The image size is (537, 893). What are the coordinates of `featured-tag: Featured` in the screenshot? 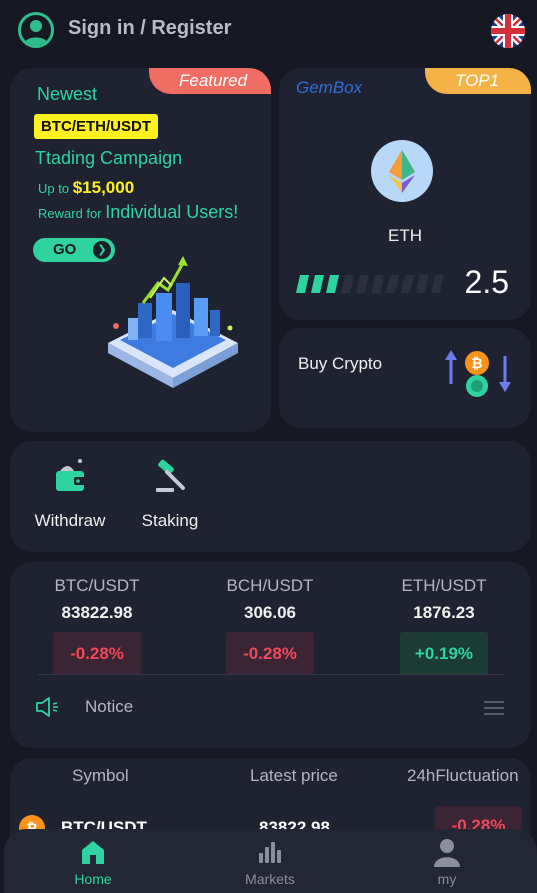 It's located at (210, 81).